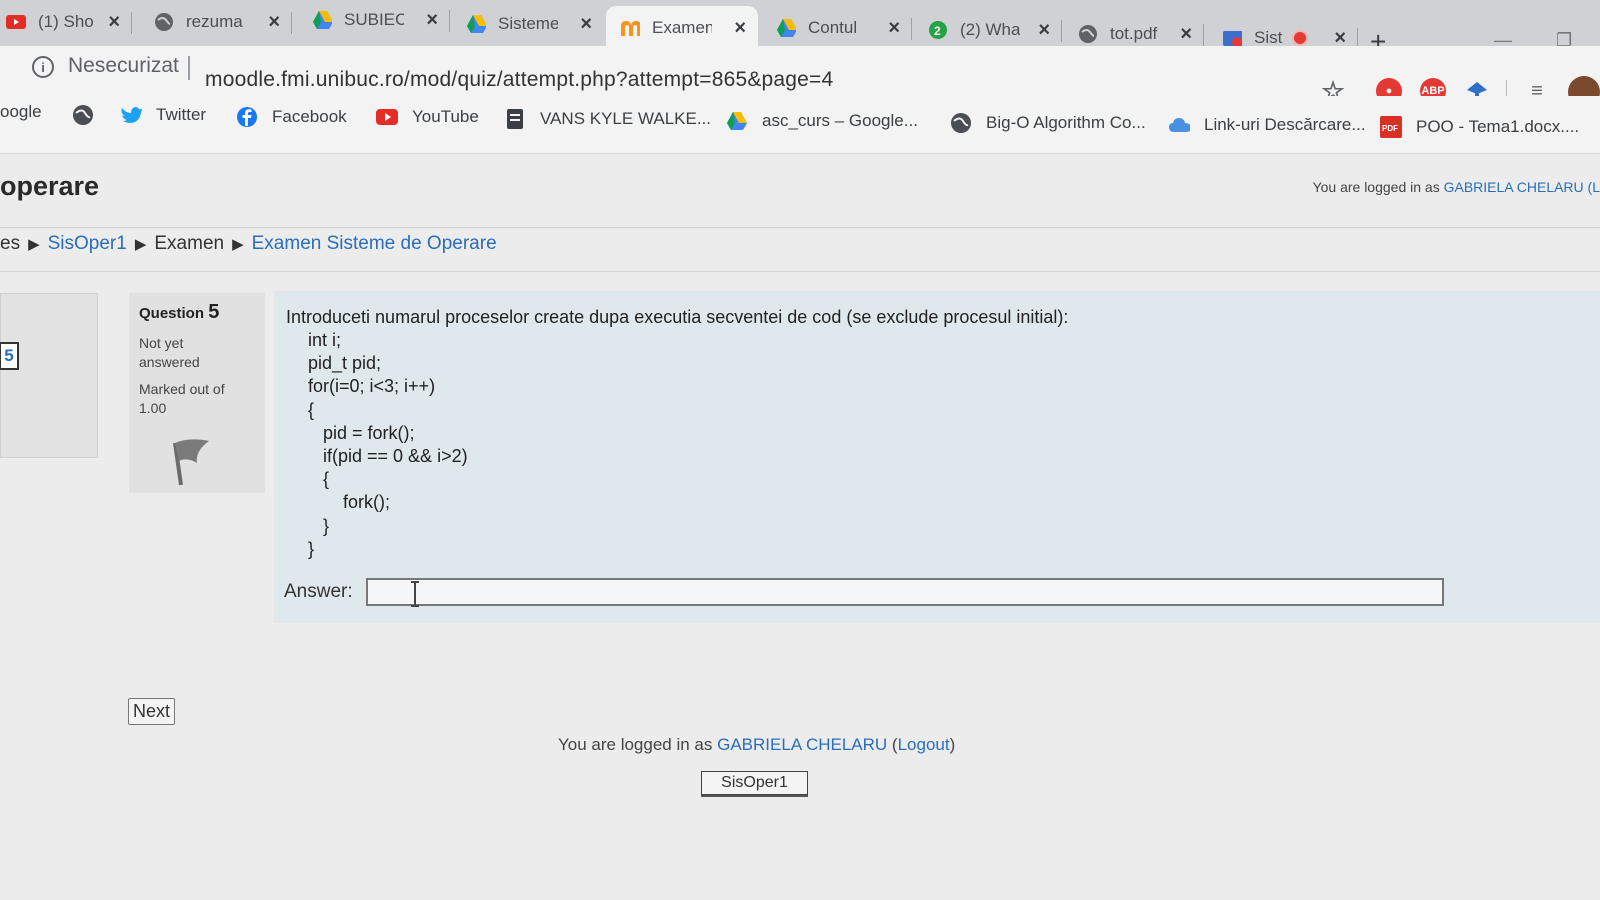  What do you see at coordinates (151, 711) in the screenshot?
I see `next-button: Next` at bounding box center [151, 711].